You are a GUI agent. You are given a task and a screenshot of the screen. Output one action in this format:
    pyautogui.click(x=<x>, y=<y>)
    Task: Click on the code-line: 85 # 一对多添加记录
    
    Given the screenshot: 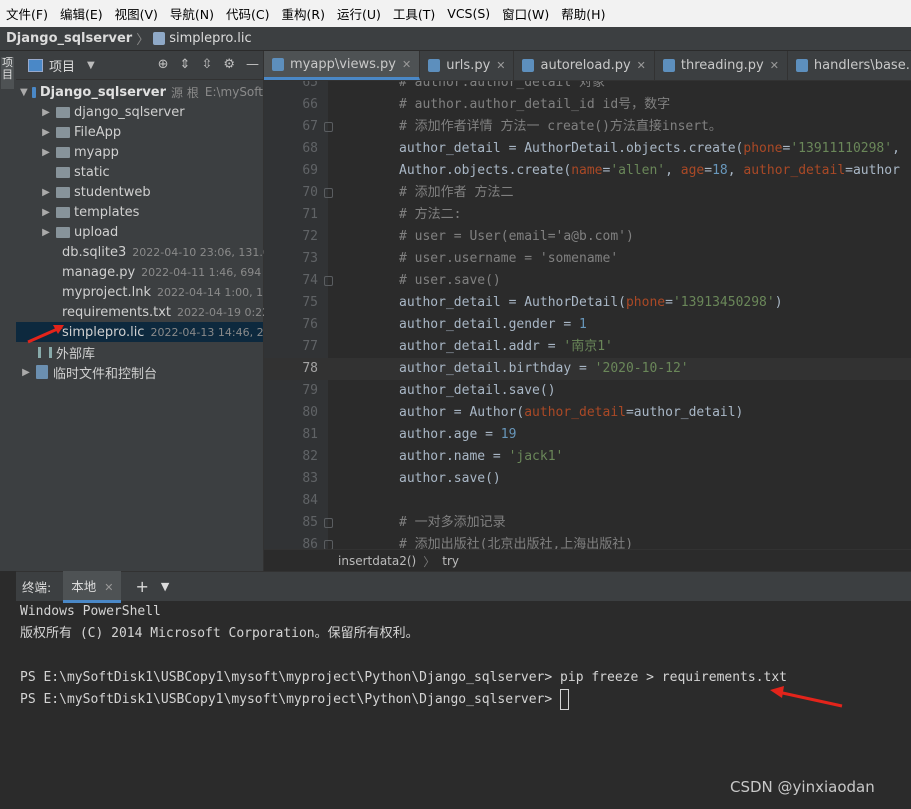 What is the action you would take?
    pyautogui.click(x=587, y=523)
    